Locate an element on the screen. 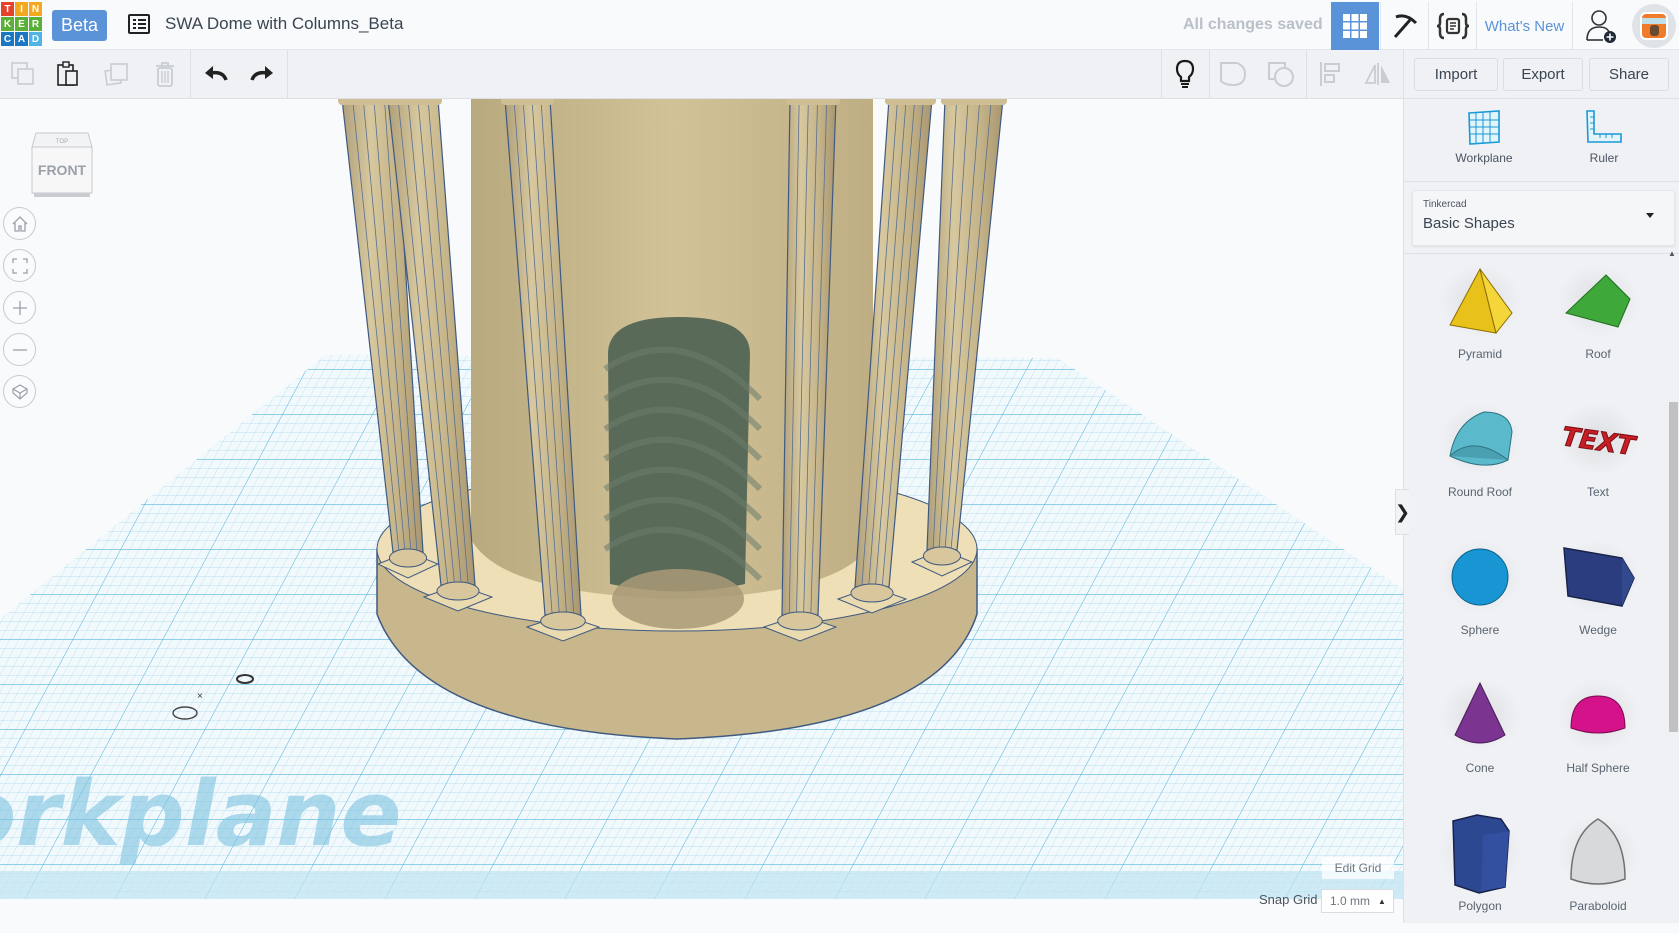 The height and width of the screenshot is (933, 1679). solid-shape-icon is located at coordinates (1233, 74).